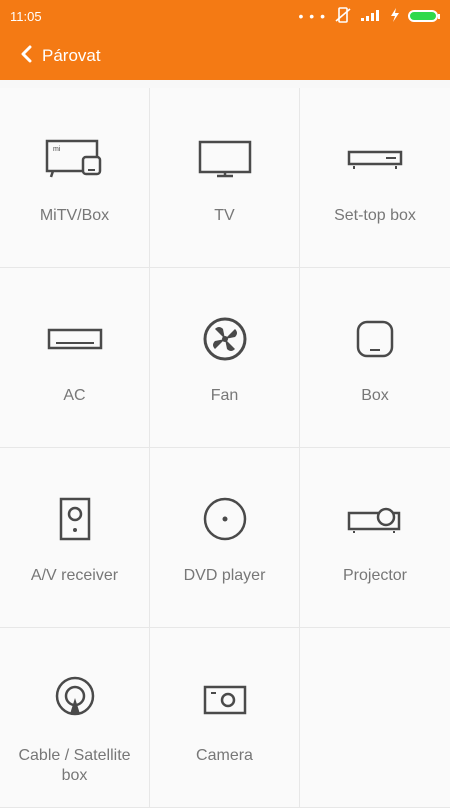  What do you see at coordinates (75, 339) in the screenshot?
I see `ac-icon` at bounding box center [75, 339].